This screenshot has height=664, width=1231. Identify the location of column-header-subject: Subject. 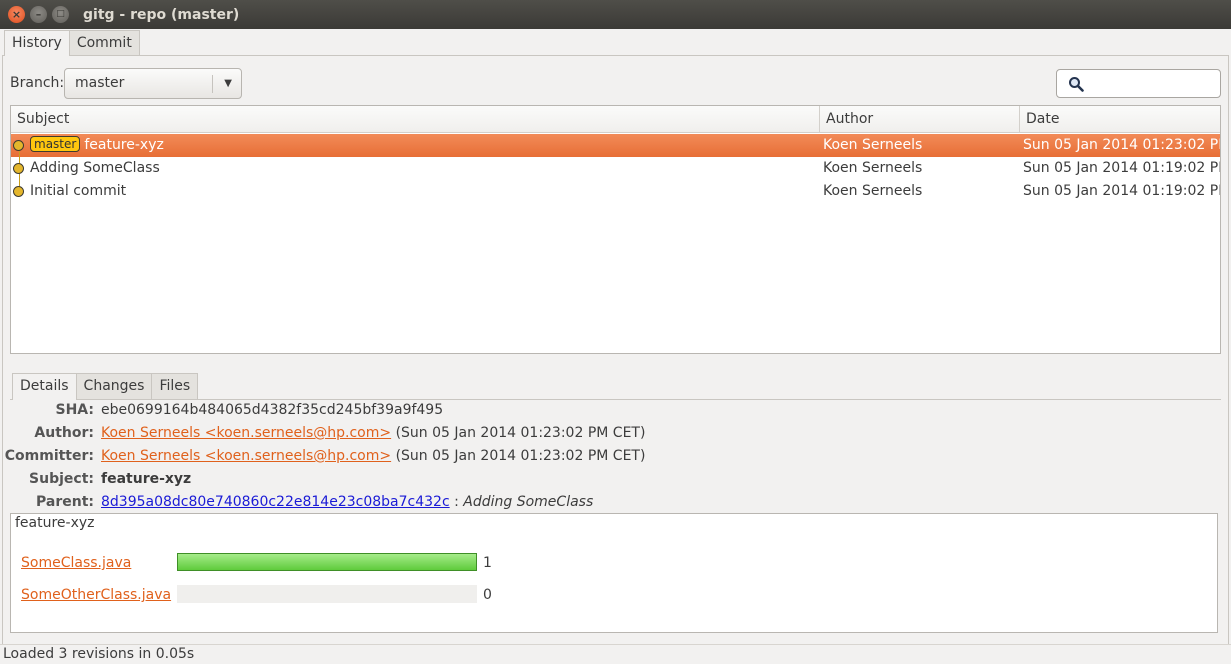
(415, 119).